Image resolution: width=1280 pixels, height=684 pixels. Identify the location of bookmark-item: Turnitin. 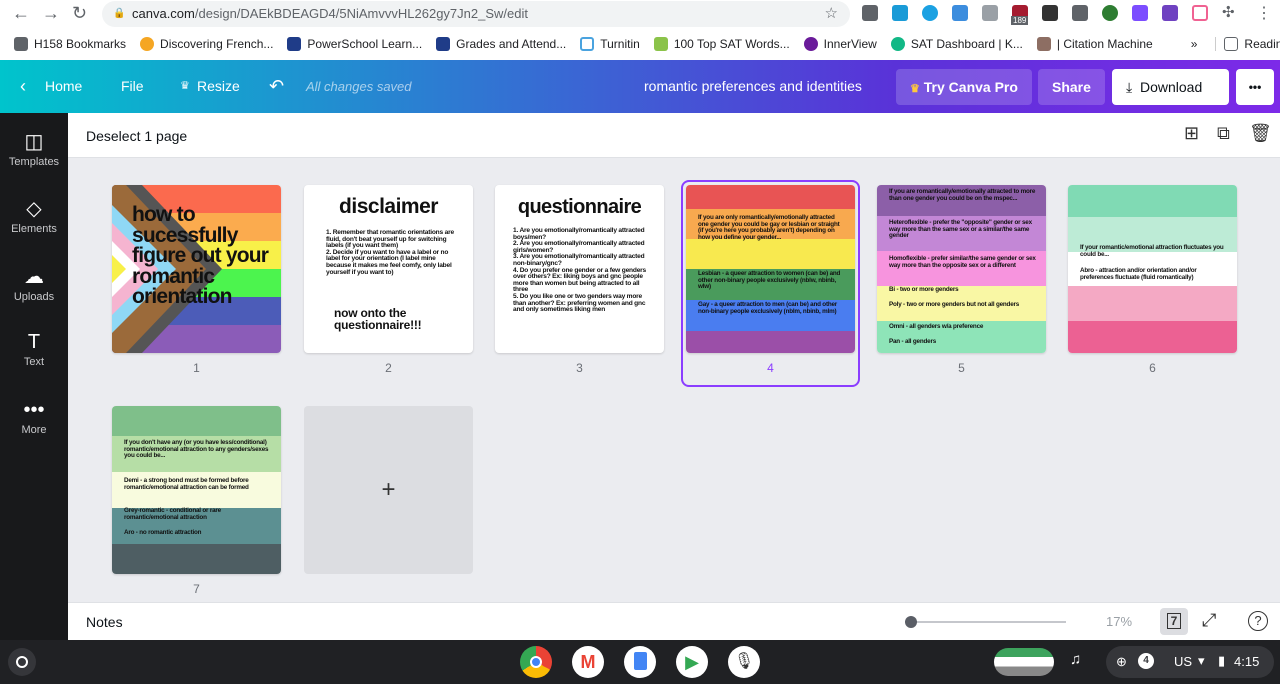
(610, 44).